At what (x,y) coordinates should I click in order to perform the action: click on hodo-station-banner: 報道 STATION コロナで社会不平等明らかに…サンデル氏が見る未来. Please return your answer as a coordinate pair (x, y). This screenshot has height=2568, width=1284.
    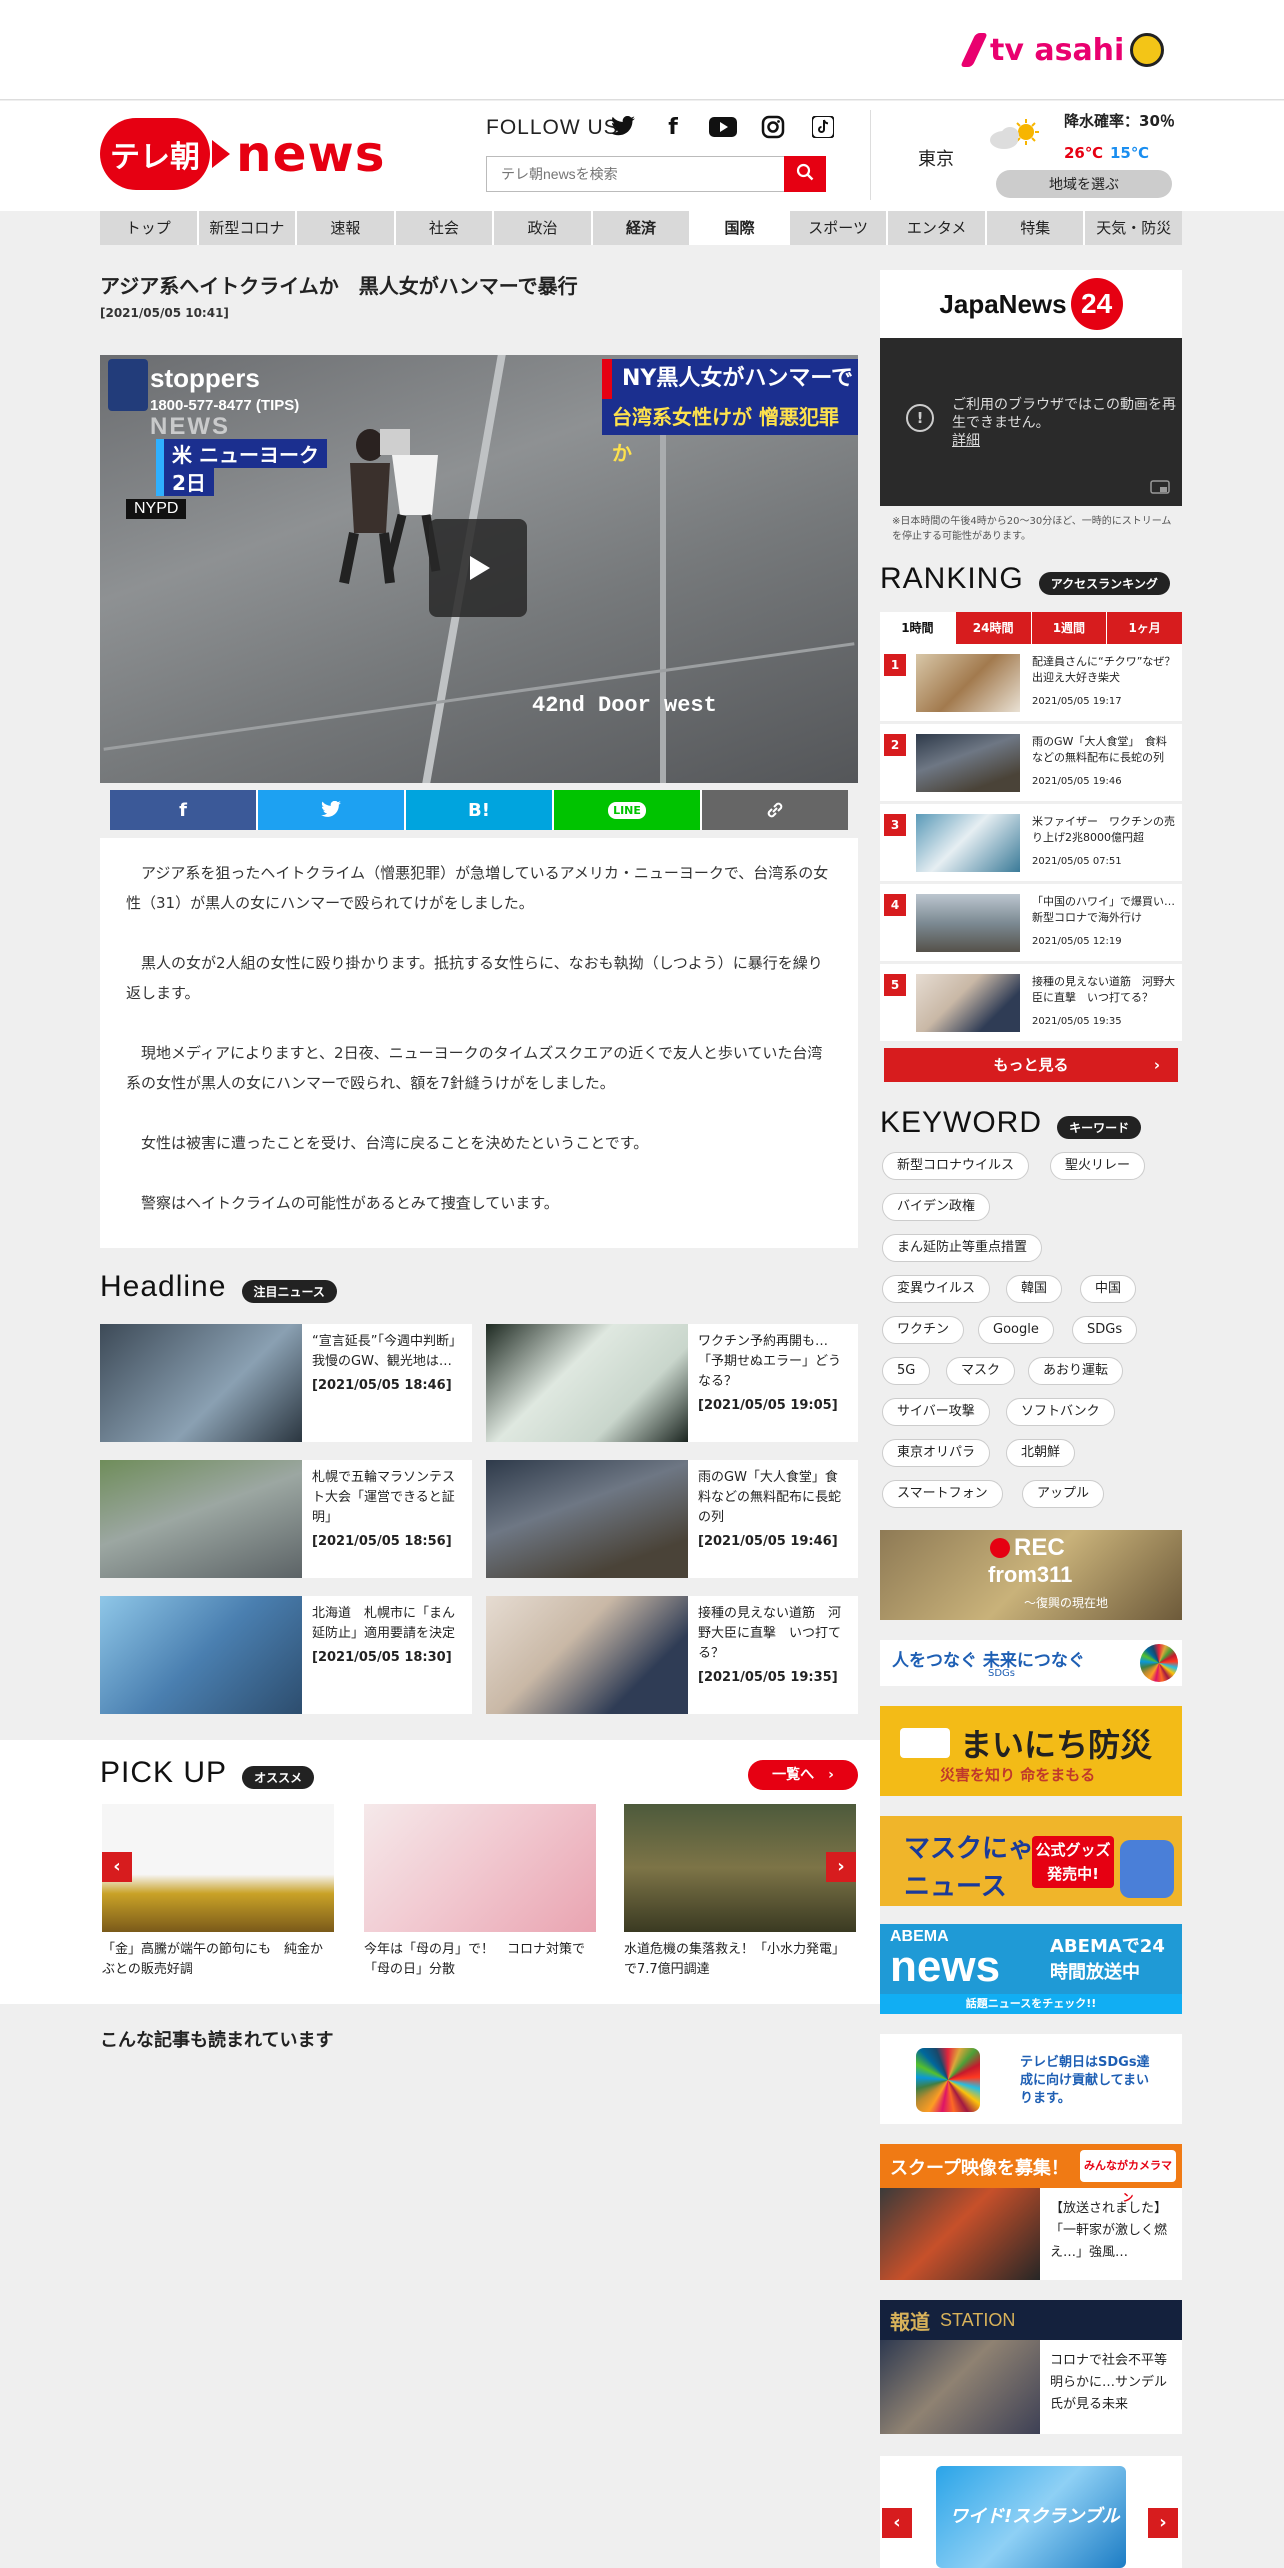
    Looking at the image, I should click on (1031, 2367).